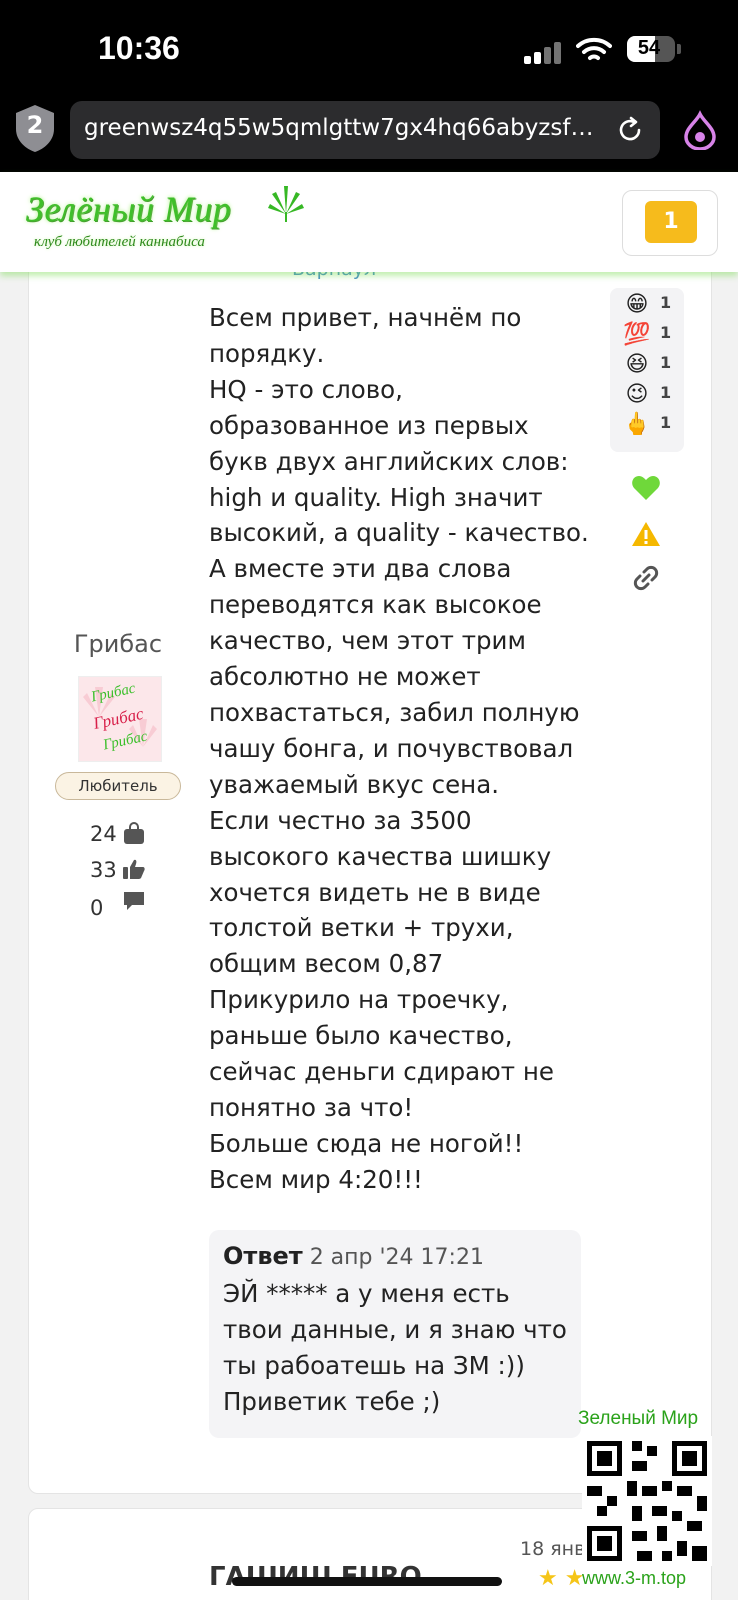  I want to click on wifi-icon, so click(594, 48).